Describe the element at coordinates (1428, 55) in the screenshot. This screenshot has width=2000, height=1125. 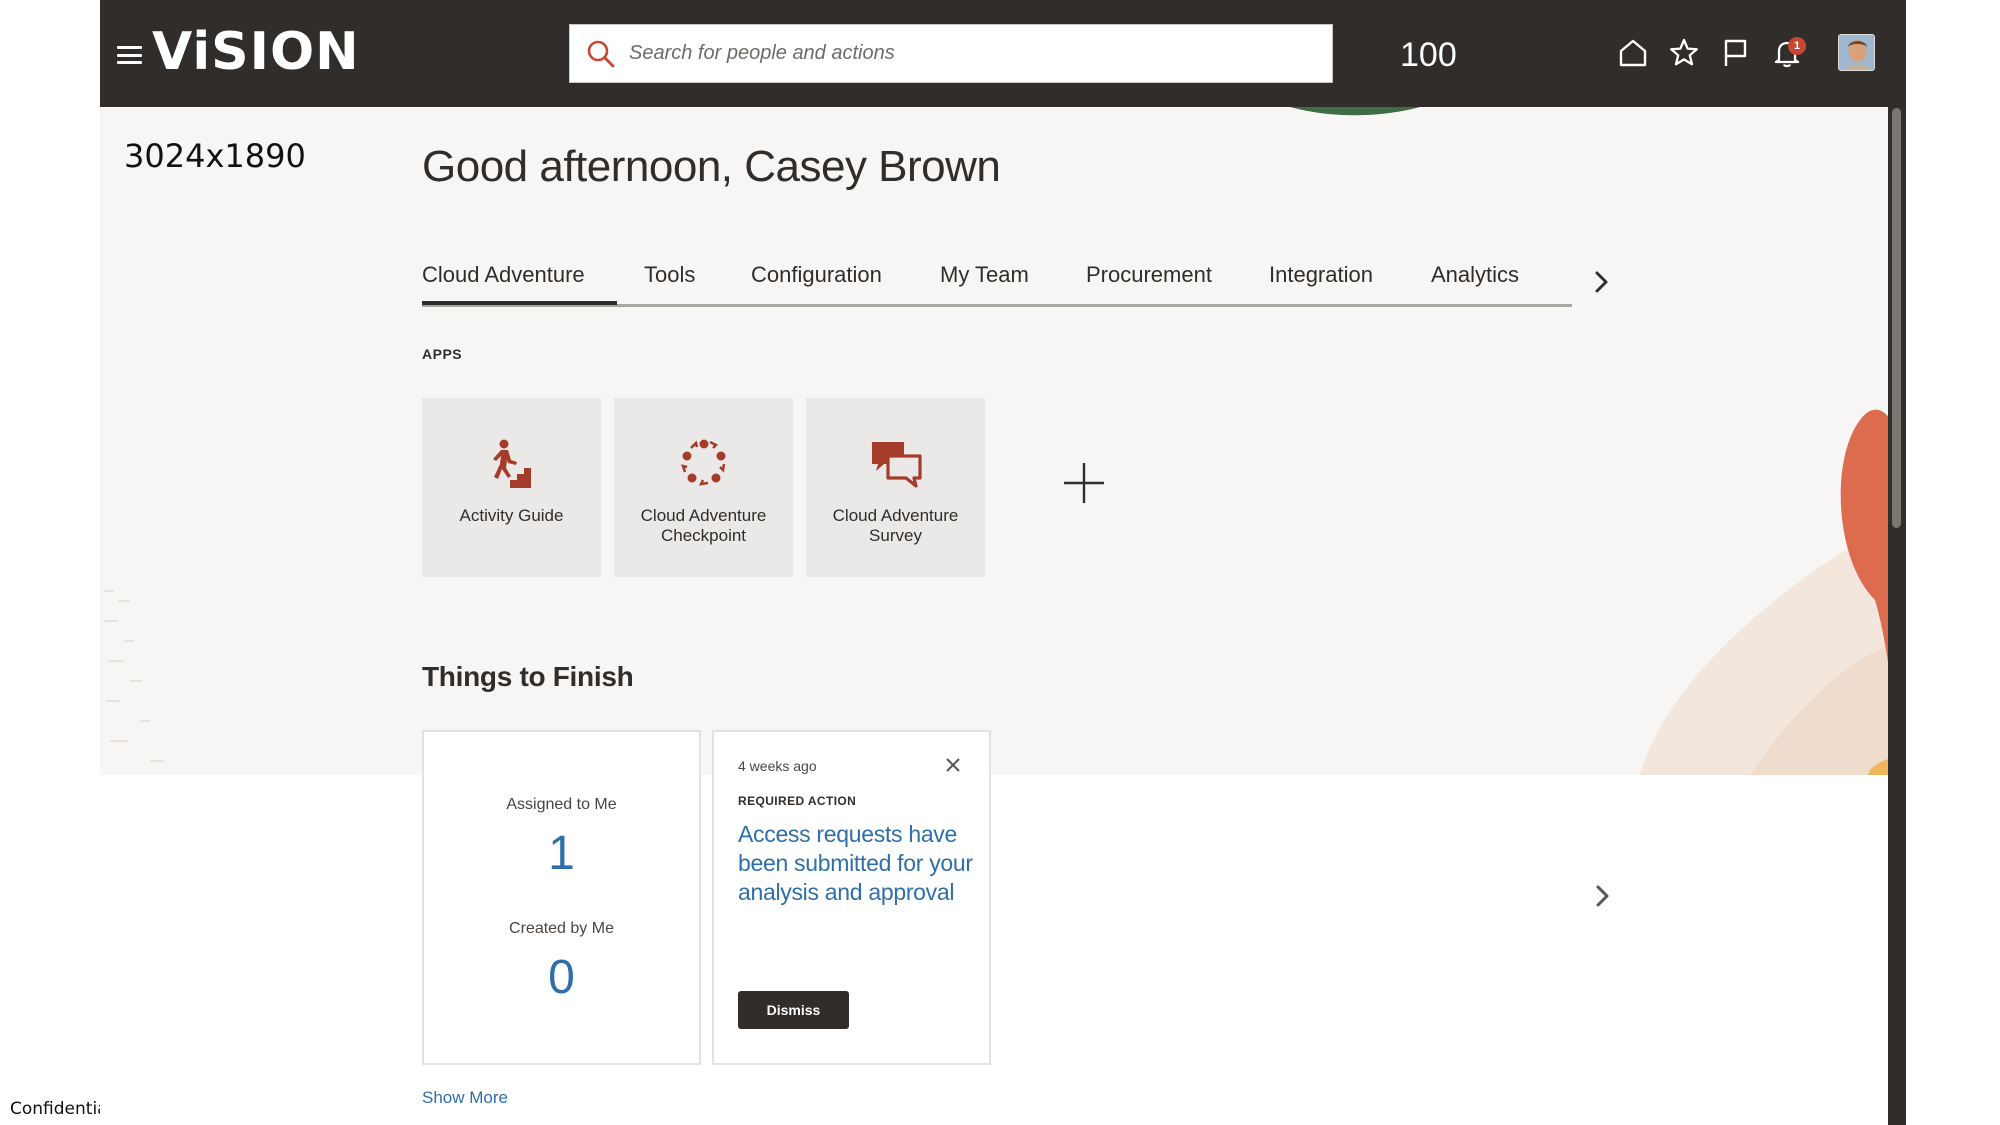
I see `count-readout: 100` at that location.